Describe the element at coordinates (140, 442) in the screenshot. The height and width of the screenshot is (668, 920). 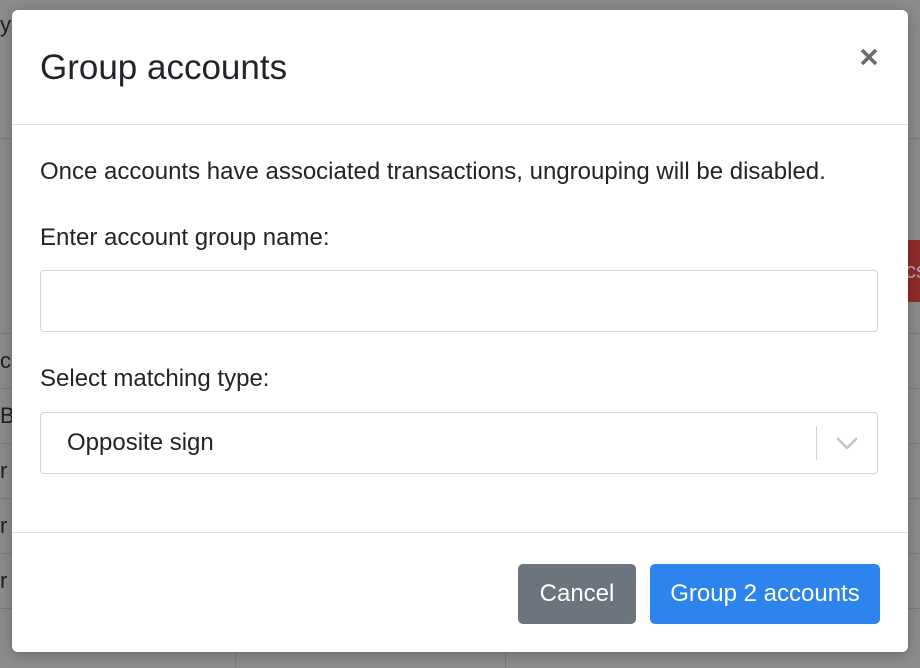
I see `matching-type-value: Opposite sign` at that location.